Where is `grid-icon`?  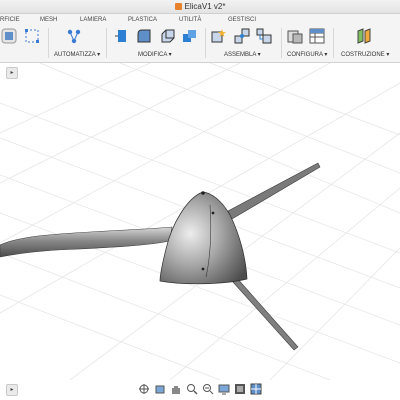 grid-icon is located at coordinates (240, 389).